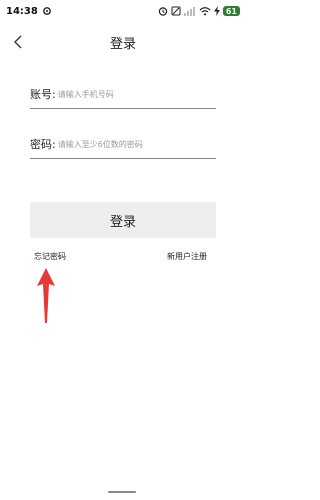 Image resolution: width=320 pixels, height=500 pixels. Describe the element at coordinates (163, 11) in the screenshot. I see `alarm-icon` at that location.